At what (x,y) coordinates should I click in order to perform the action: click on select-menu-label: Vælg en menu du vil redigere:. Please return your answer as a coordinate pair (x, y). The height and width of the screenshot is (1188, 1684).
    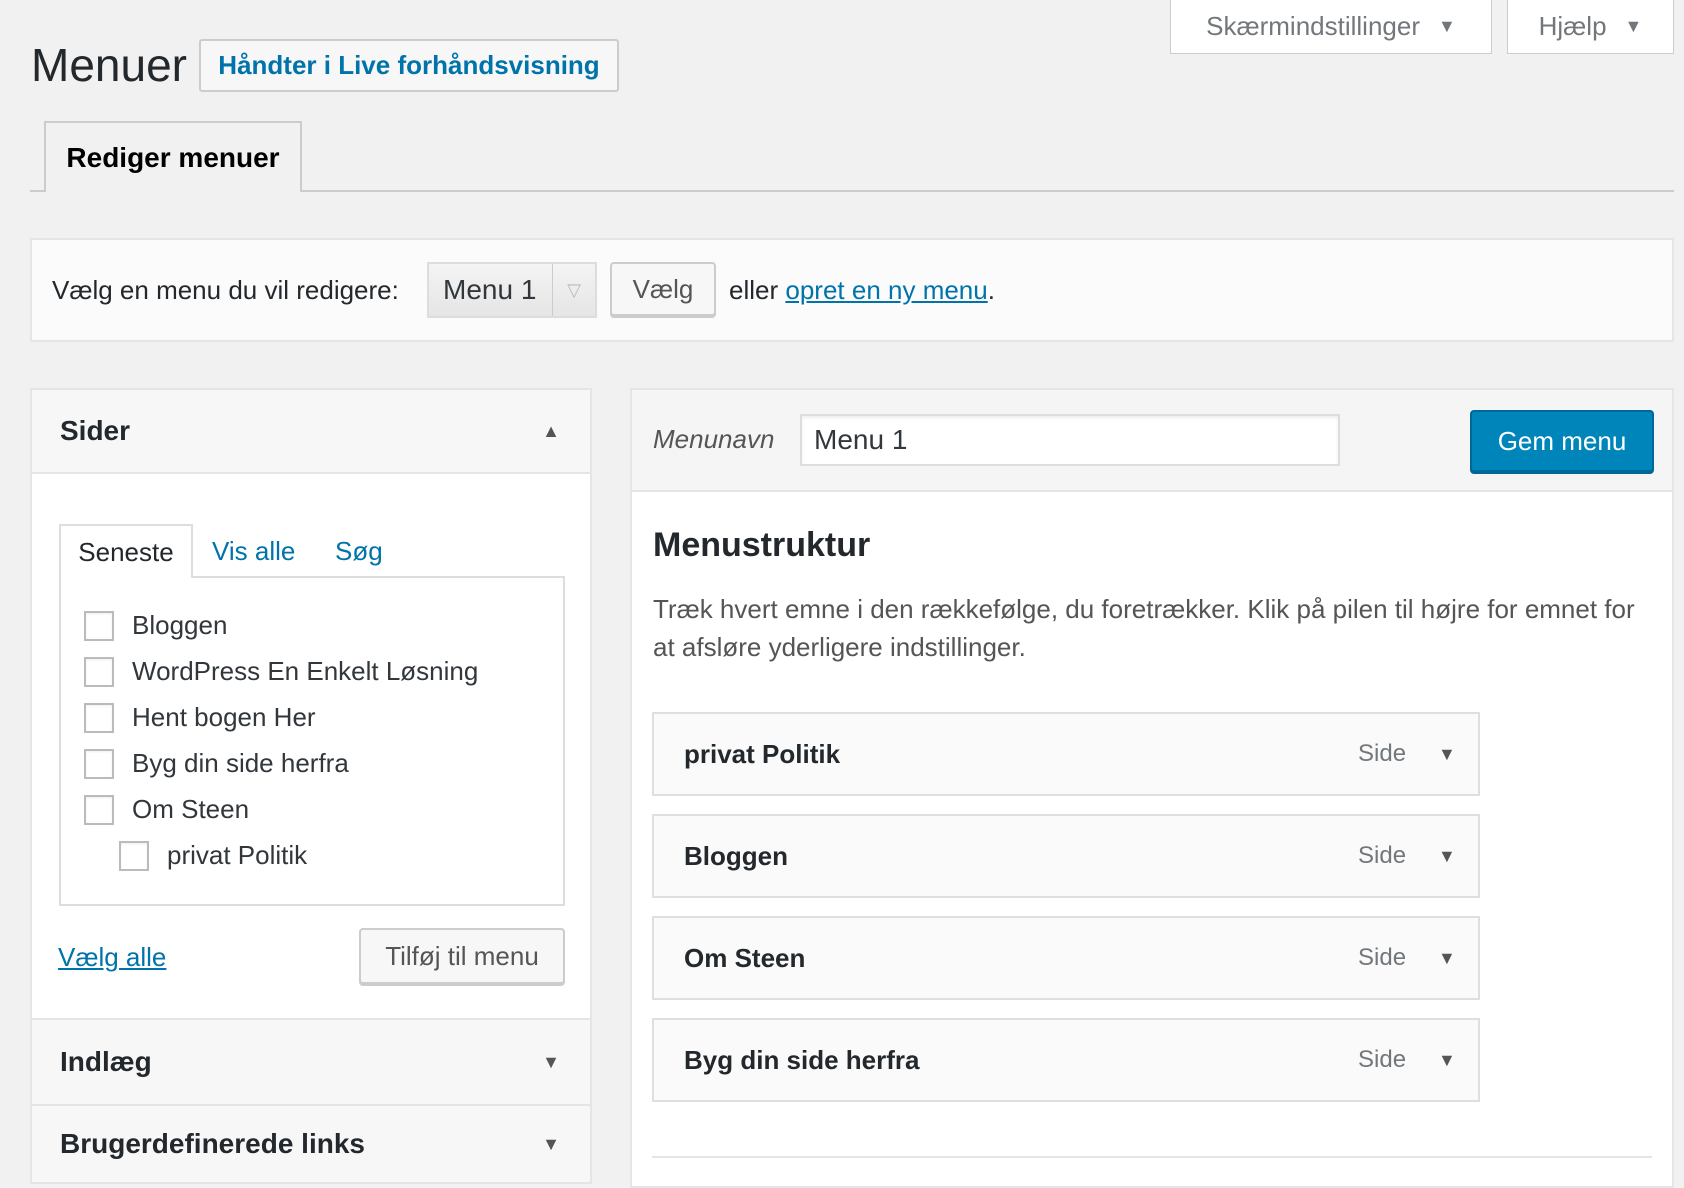
    Looking at the image, I should click on (225, 290).